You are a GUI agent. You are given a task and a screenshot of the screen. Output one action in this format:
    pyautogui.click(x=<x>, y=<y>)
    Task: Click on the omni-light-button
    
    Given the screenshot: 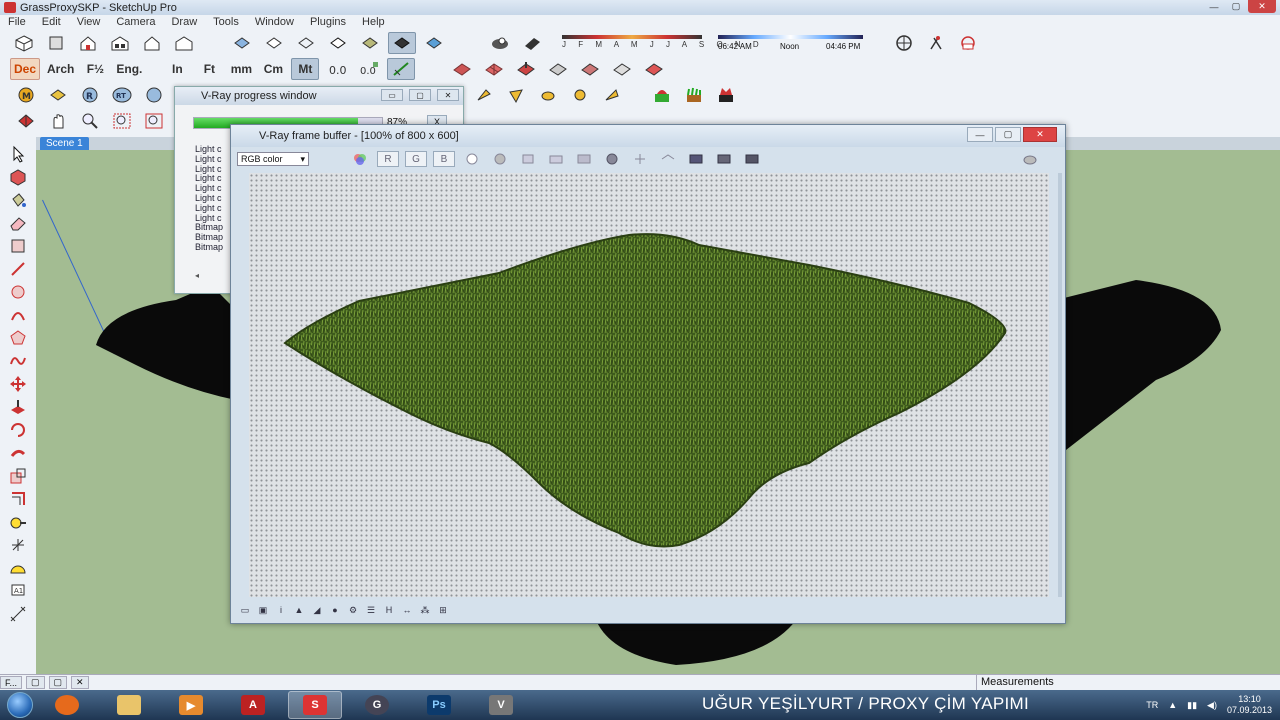 What is the action you would take?
    pyautogui.click(x=484, y=95)
    